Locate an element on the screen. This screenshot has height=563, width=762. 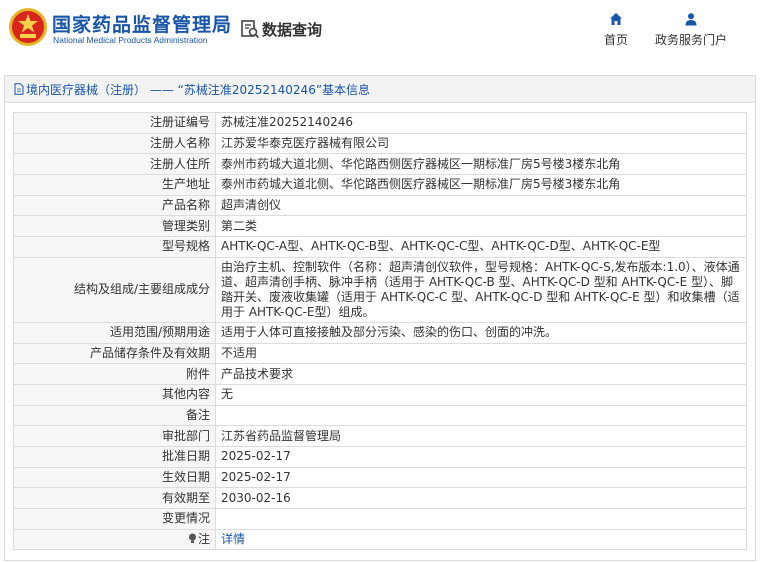
table-row: 产品储存条件及有效期 不适用 is located at coordinates (380, 353).